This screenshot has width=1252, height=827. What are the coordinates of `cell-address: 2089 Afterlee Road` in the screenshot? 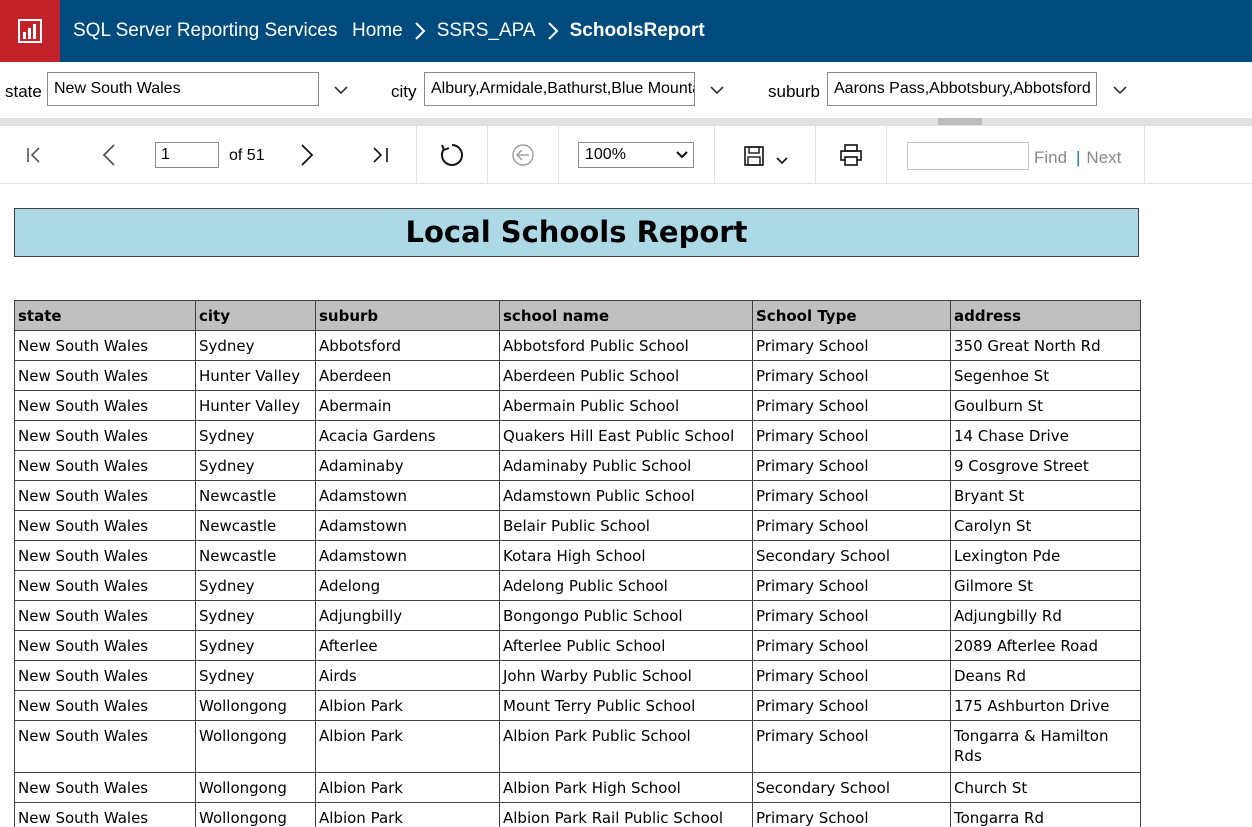 It's located at (1045, 645).